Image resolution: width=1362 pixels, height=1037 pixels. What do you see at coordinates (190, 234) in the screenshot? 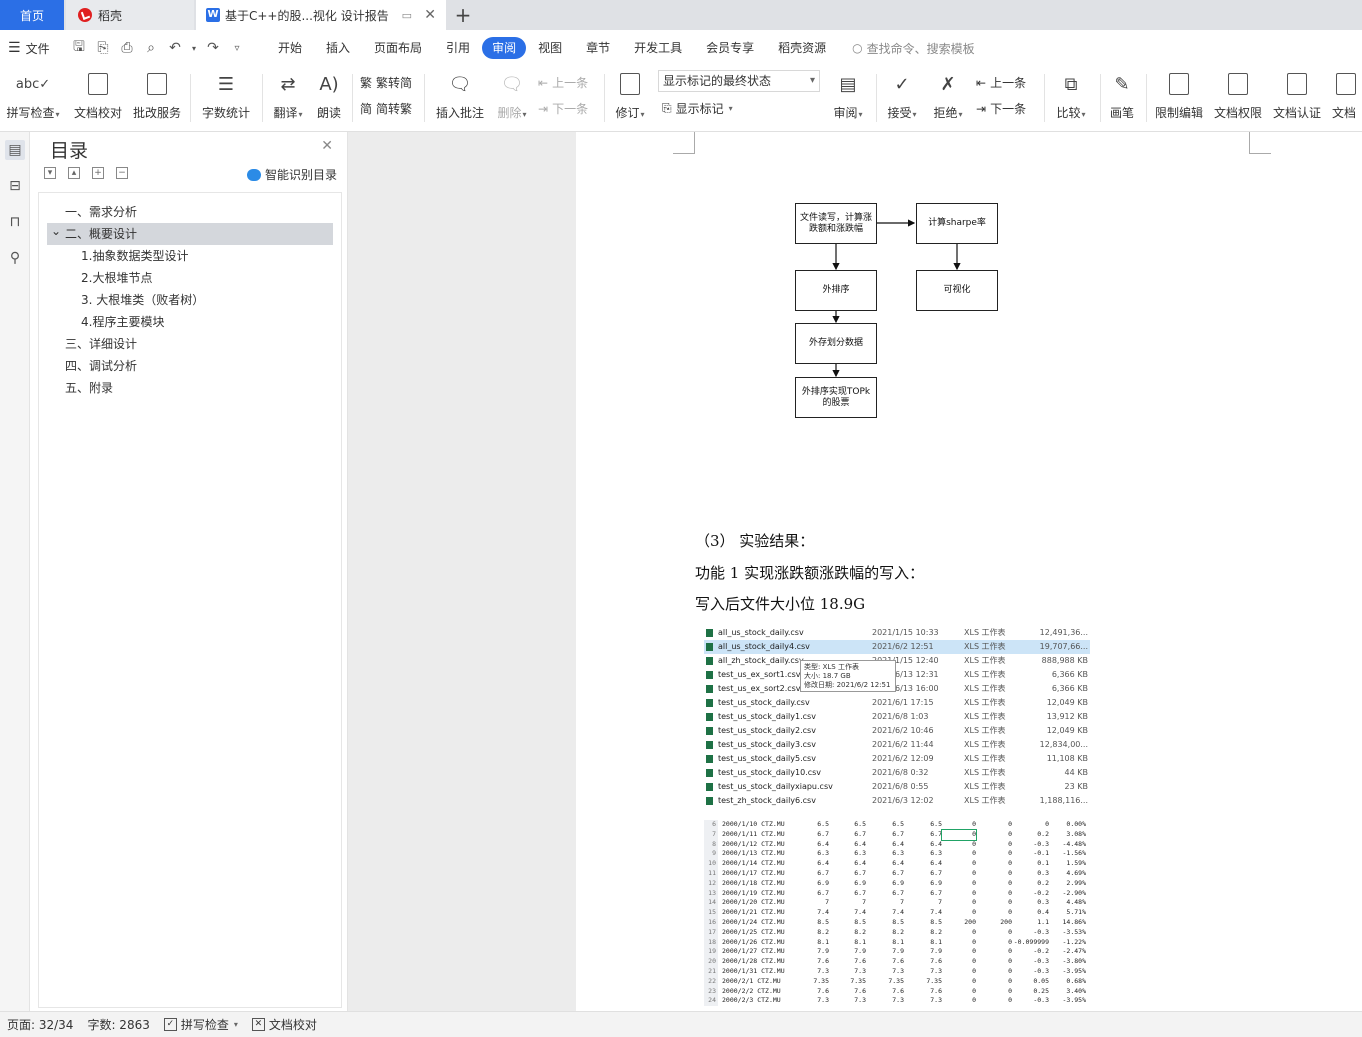
I see `toc-item: ⌄ 二、概要设计` at bounding box center [190, 234].